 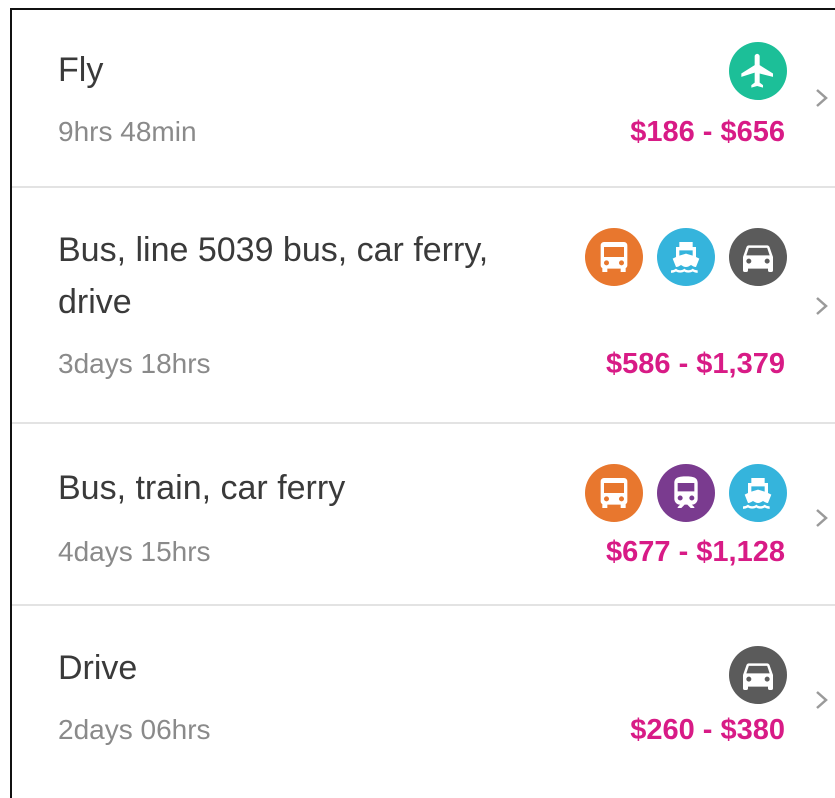 I want to click on route-title: Bus, line 5039 bus, car ferry, drive, so click(x=273, y=276).